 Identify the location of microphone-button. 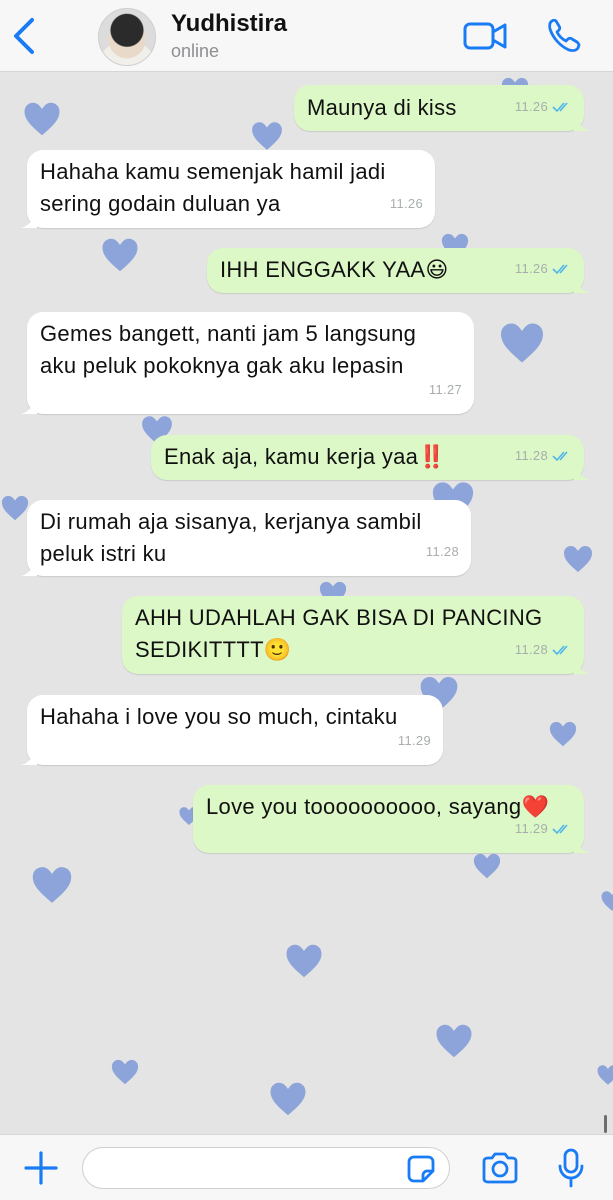
(571, 1168).